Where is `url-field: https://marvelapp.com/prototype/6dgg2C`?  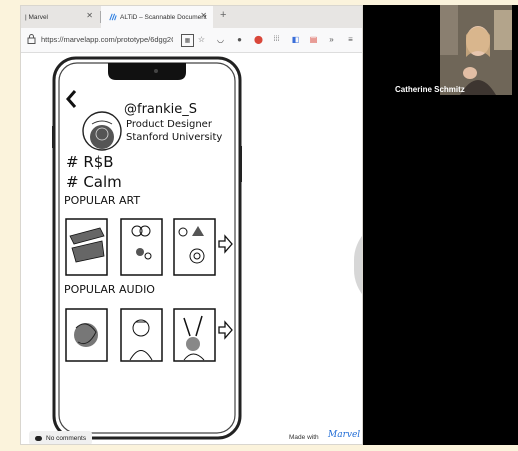
url-field: https://marvelapp.com/prototype/6dgg2C is located at coordinates (107, 39).